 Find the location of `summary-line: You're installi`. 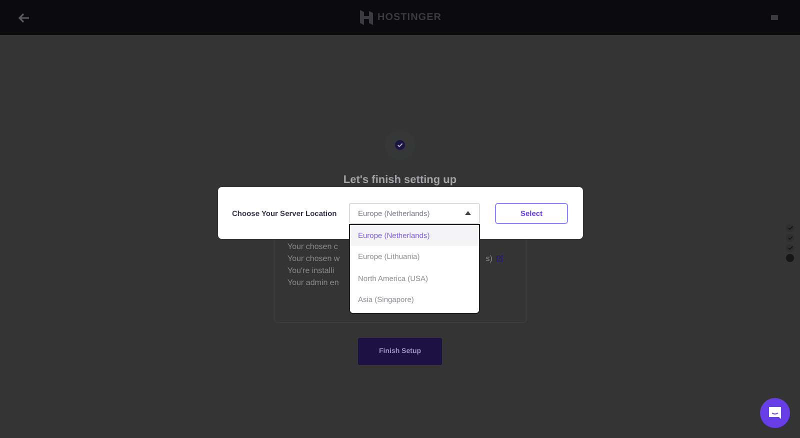

summary-line: You're installi is located at coordinates (311, 270).